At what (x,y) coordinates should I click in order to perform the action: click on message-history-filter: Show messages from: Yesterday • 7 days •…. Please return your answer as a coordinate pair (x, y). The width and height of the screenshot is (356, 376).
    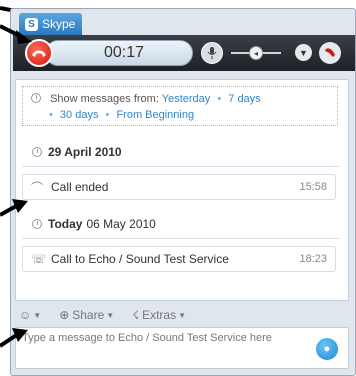
    Looking at the image, I should click on (180, 106).